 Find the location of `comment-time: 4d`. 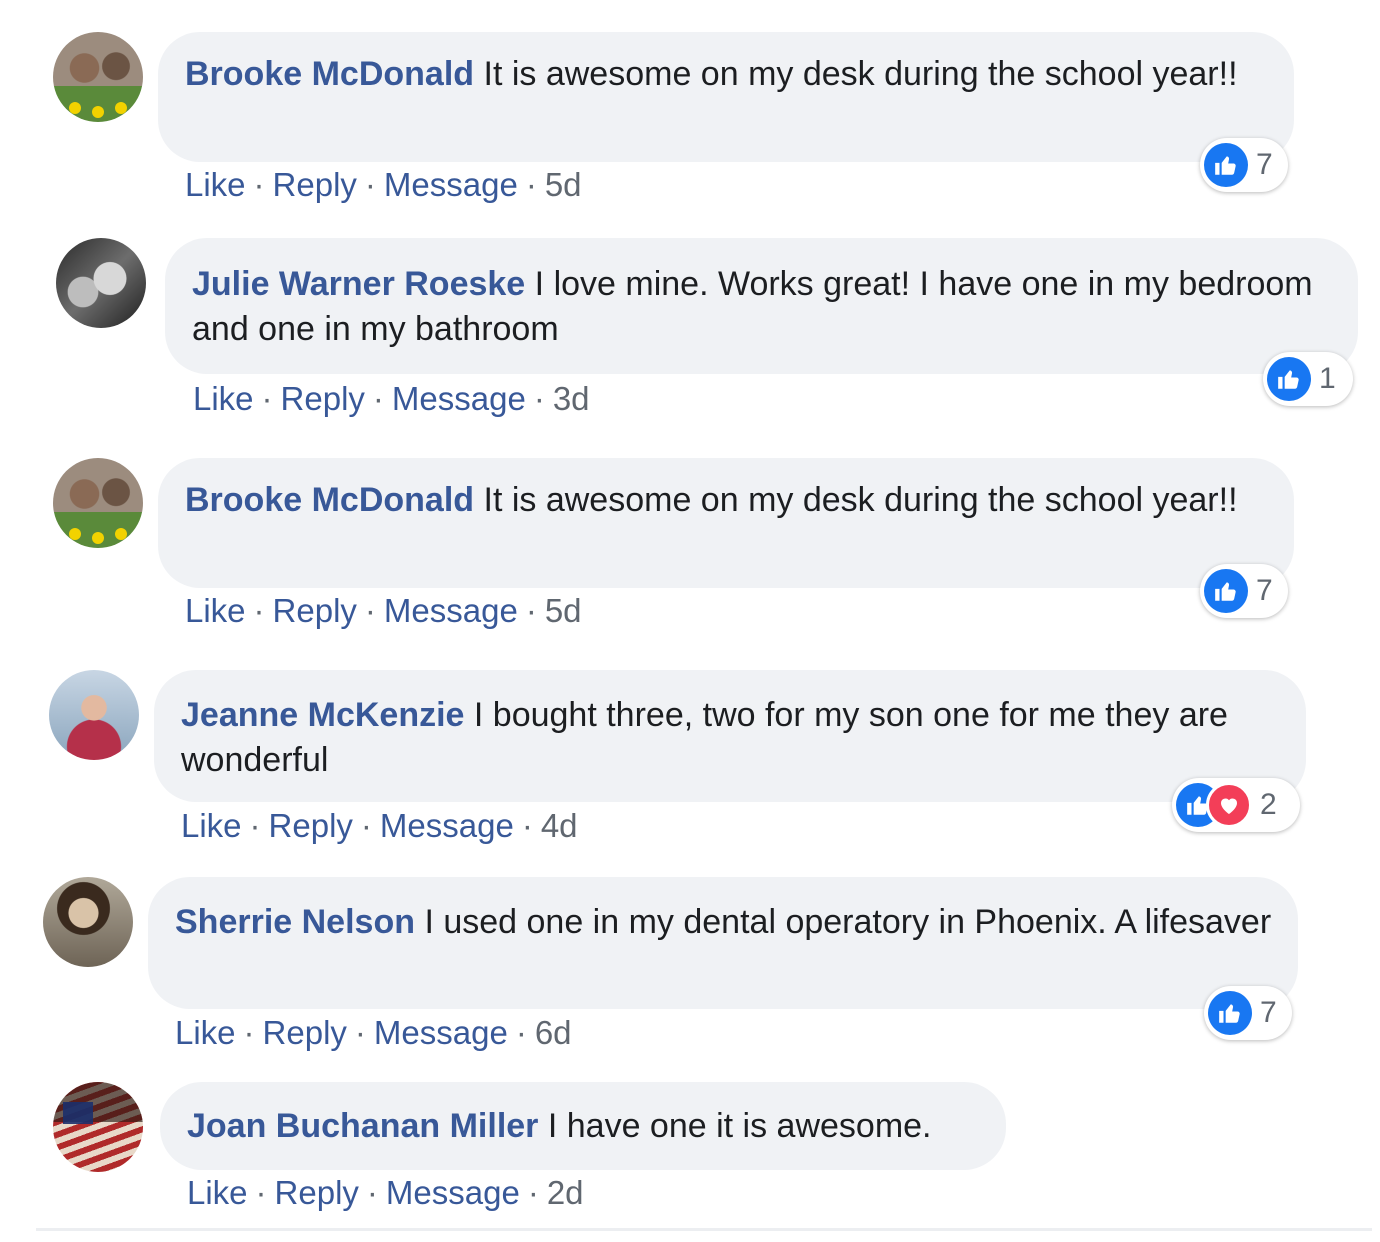

comment-time: 4d is located at coordinates (559, 825).